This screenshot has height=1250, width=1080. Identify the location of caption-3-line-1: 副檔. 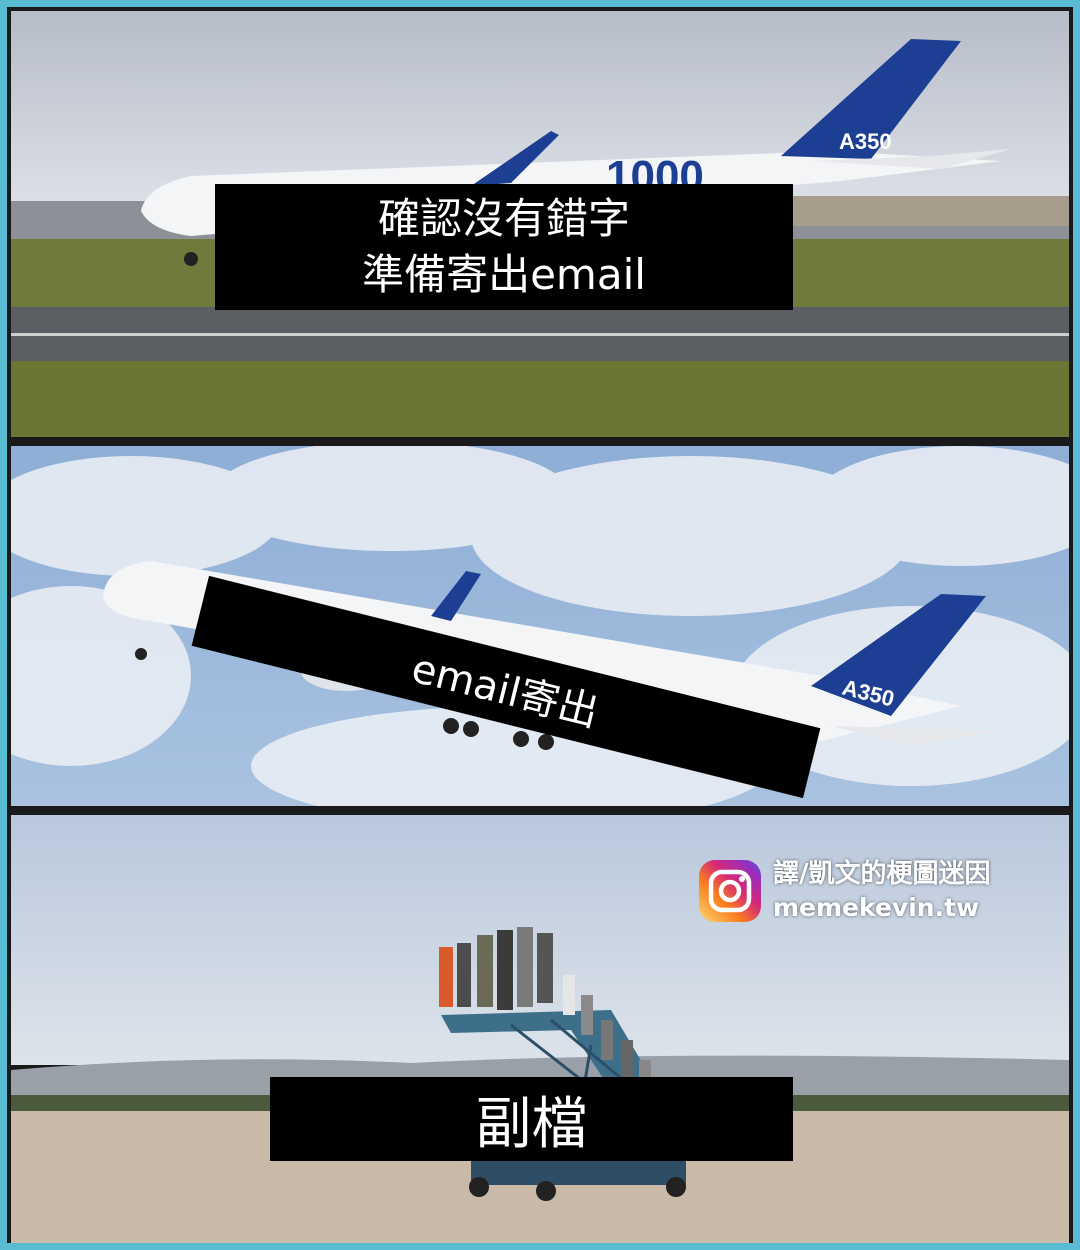
(531, 1124).